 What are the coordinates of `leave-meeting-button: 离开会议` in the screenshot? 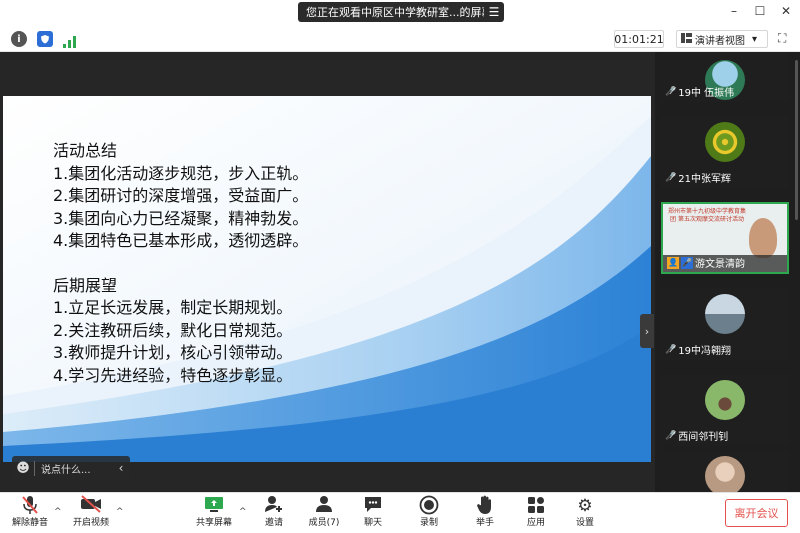 It's located at (756, 513).